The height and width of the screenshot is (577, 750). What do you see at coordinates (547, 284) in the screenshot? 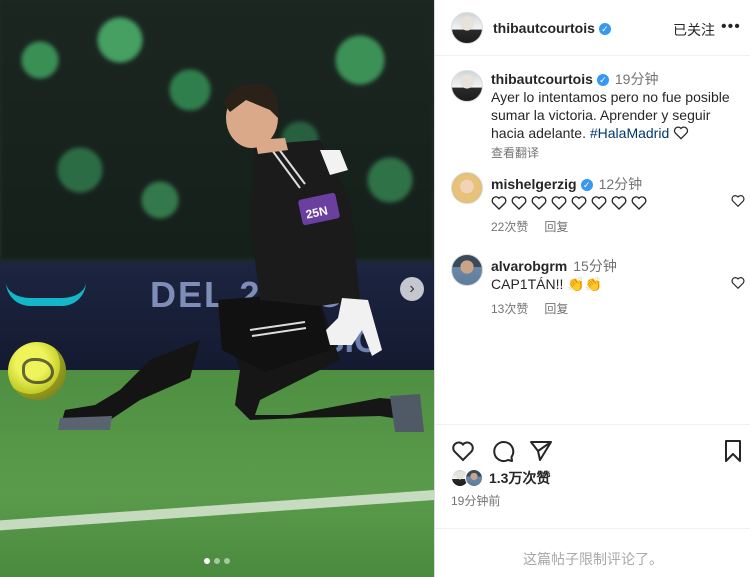
I see `comment-text: CAP1TÁN!! 👏👏` at bounding box center [547, 284].